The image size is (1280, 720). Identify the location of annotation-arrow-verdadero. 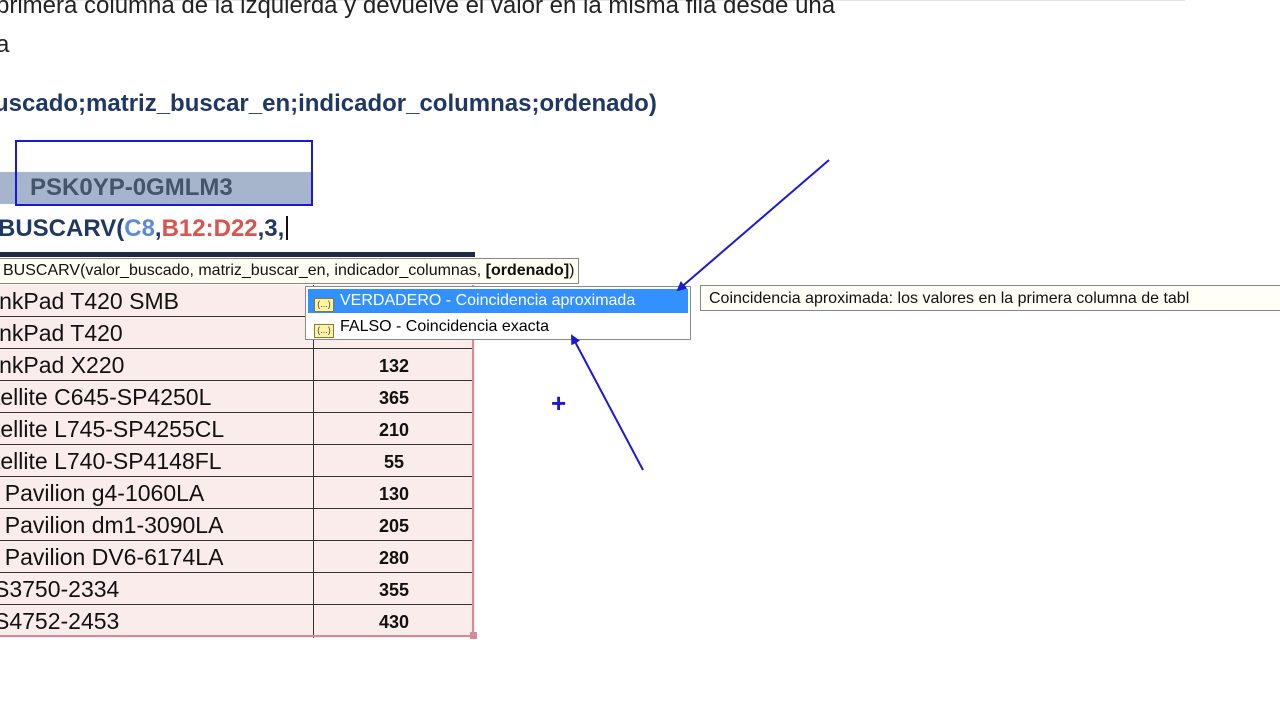
(753, 225).